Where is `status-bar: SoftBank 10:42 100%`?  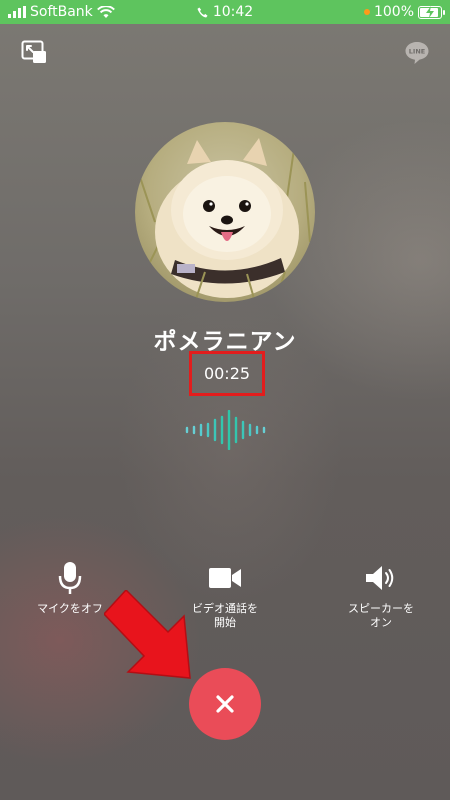 status-bar: SoftBank 10:42 100% is located at coordinates (225, 12).